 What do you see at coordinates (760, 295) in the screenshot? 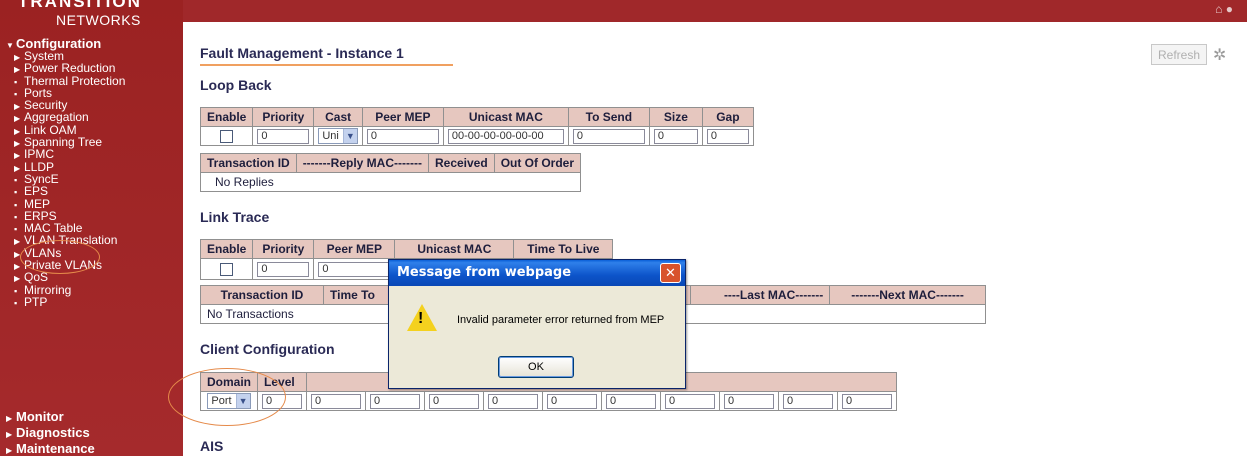
I see `col-last-mac: ----Last MAC-------` at bounding box center [760, 295].